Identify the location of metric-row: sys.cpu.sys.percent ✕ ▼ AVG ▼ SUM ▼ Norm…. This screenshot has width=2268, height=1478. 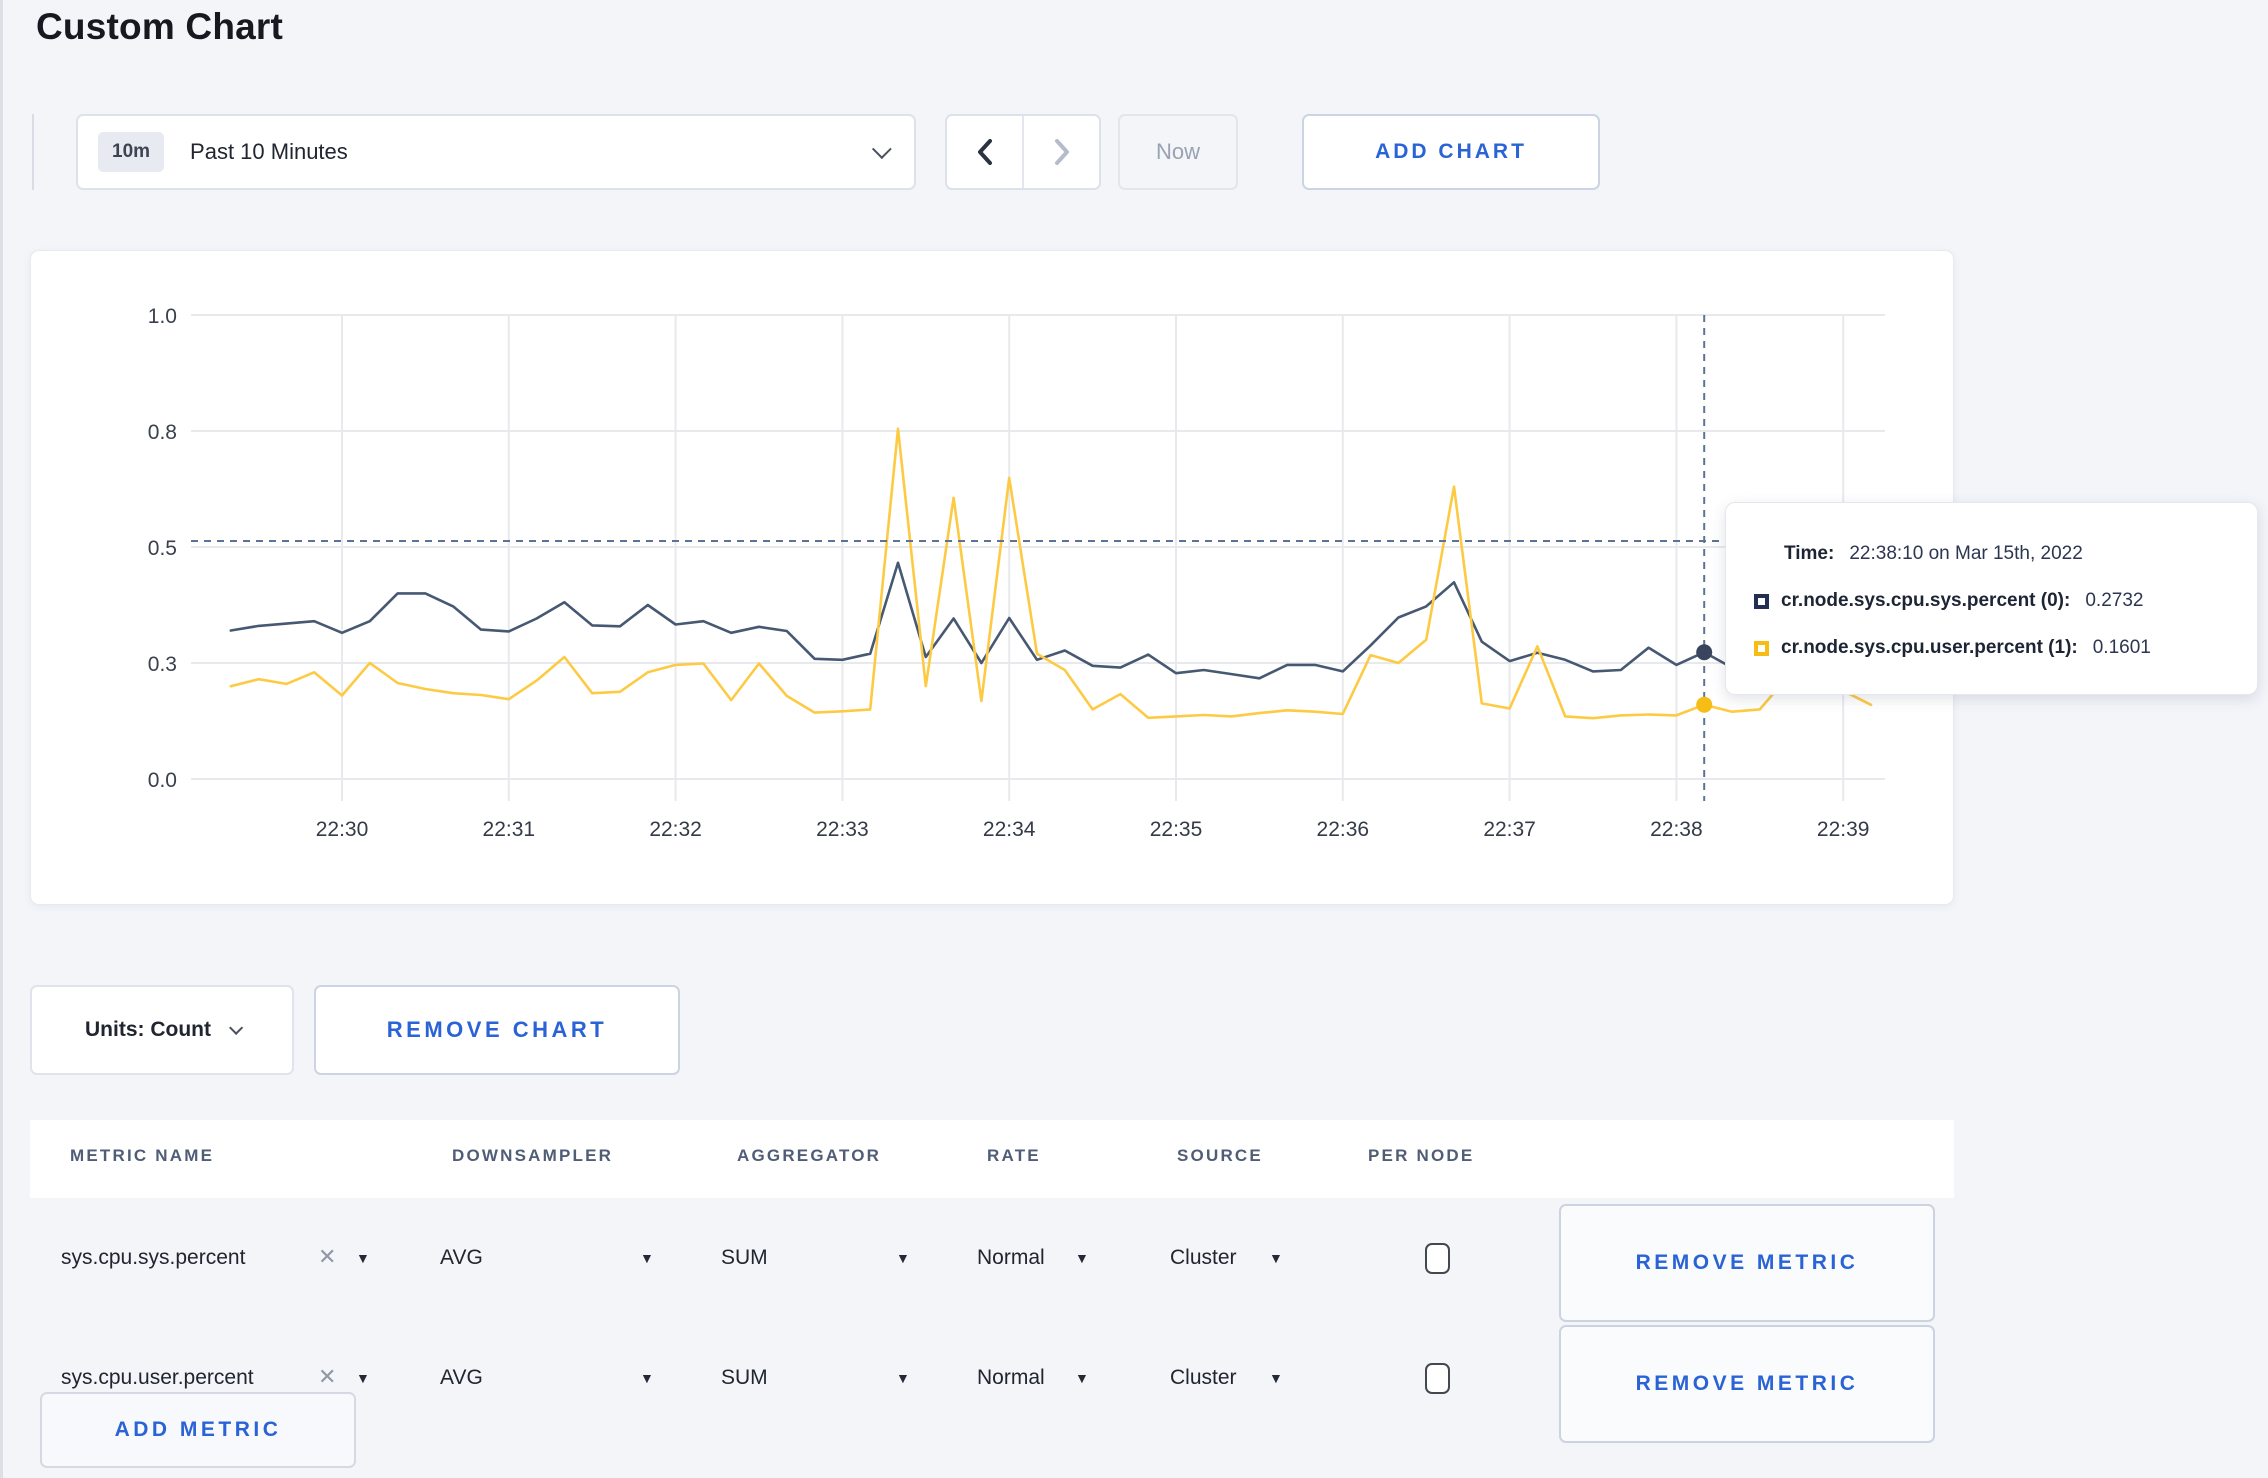
(992, 1260).